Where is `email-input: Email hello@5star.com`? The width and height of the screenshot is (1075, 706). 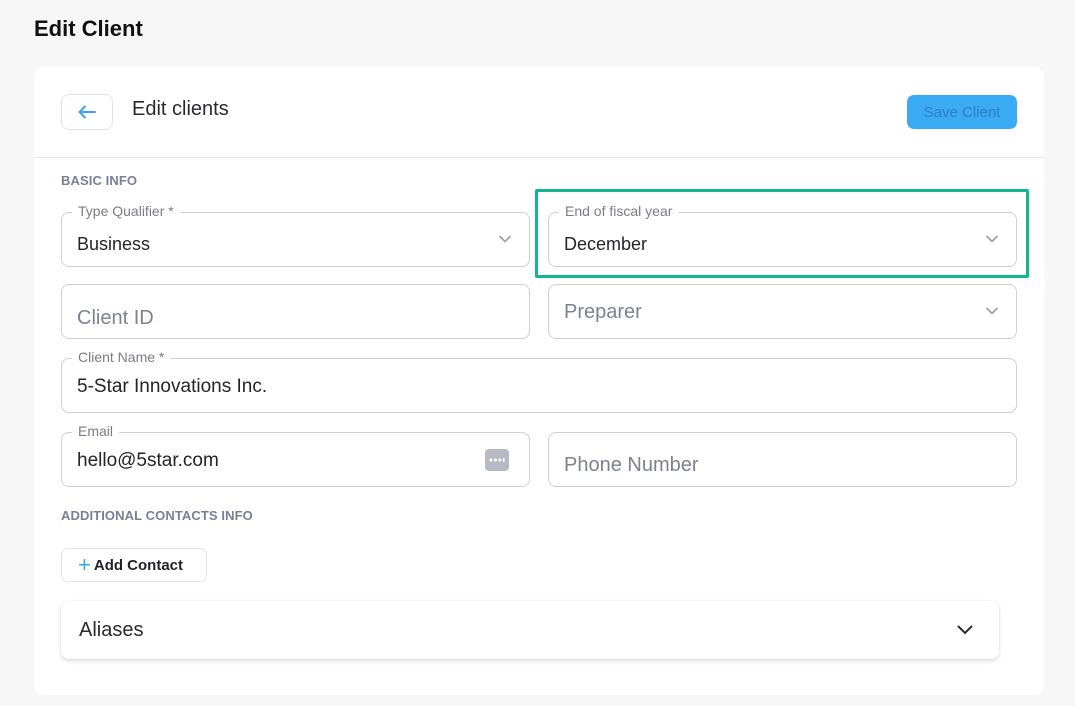 email-input: Email hello@5star.com is located at coordinates (295, 455).